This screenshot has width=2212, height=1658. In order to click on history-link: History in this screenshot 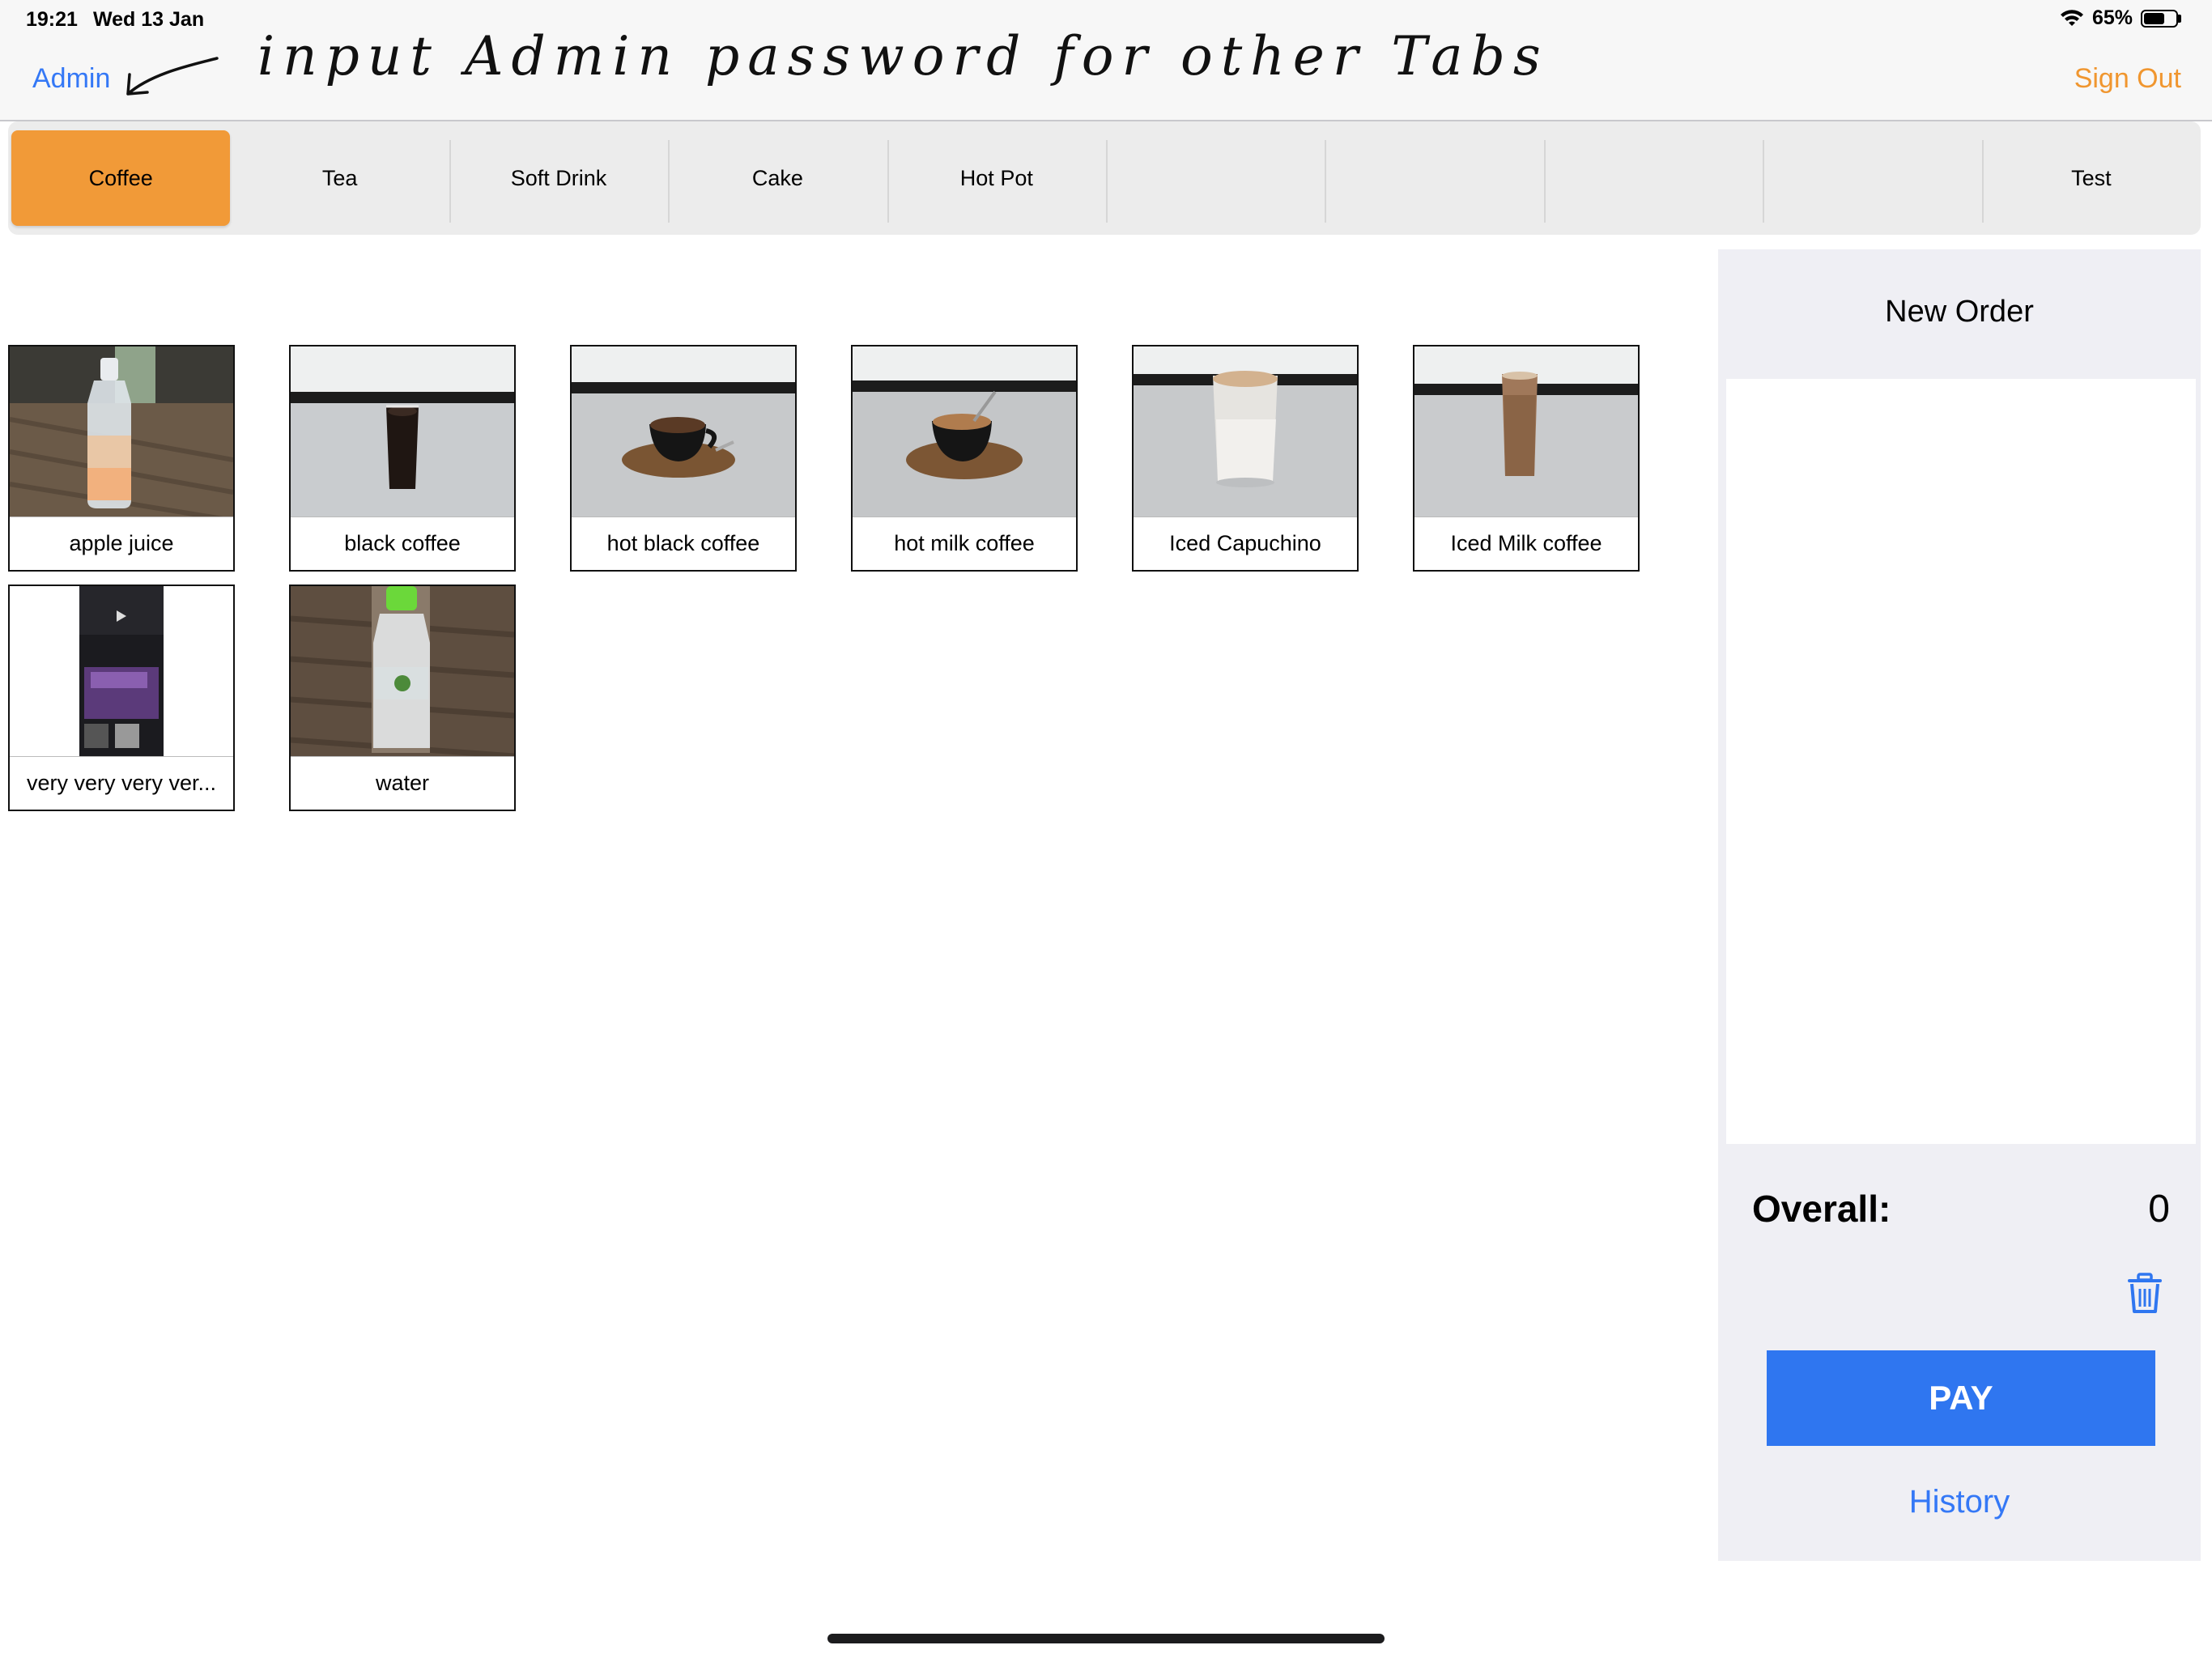, I will do `click(1960, 1502)`.